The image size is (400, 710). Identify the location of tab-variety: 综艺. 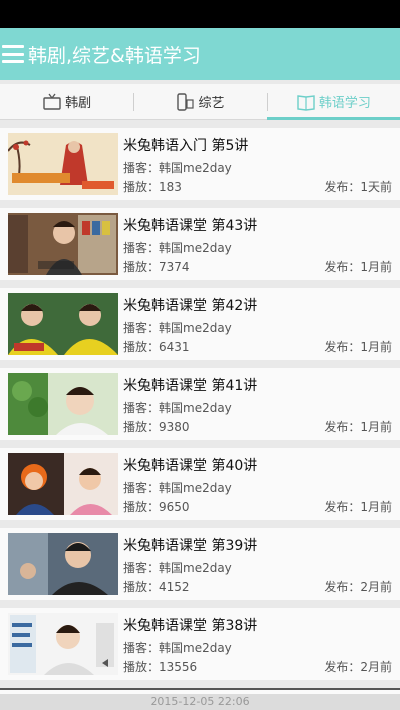
(199, 101).